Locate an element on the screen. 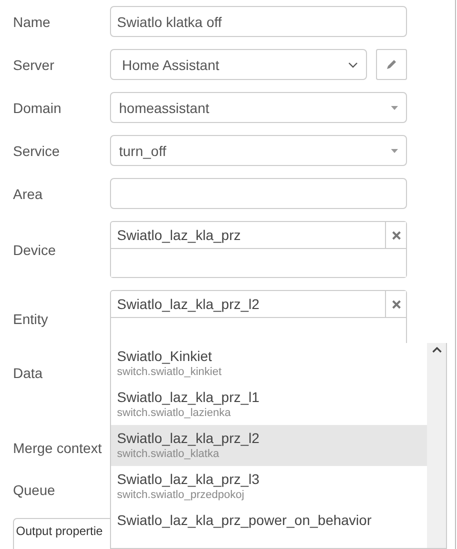  pencil-icon is located at coordinates (391, 64).